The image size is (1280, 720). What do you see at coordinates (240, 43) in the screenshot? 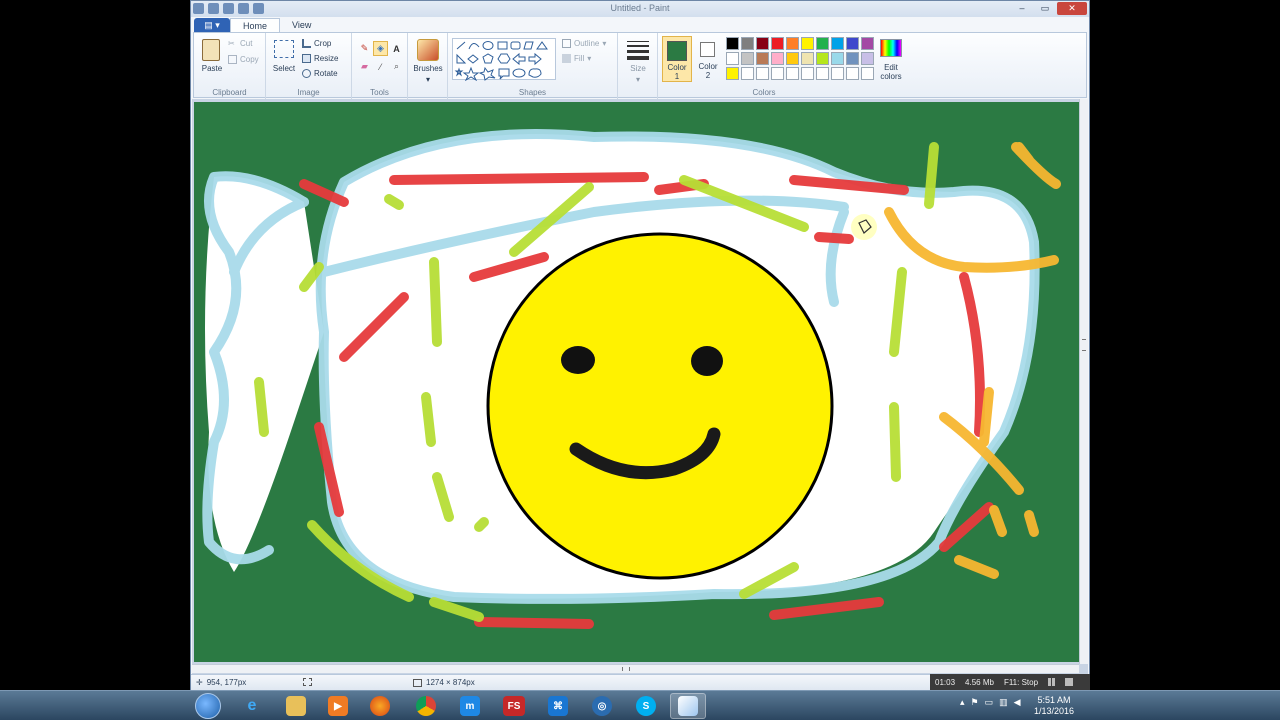
I see `cut-button: ✂ Cut` at bounding box center [240, 43].